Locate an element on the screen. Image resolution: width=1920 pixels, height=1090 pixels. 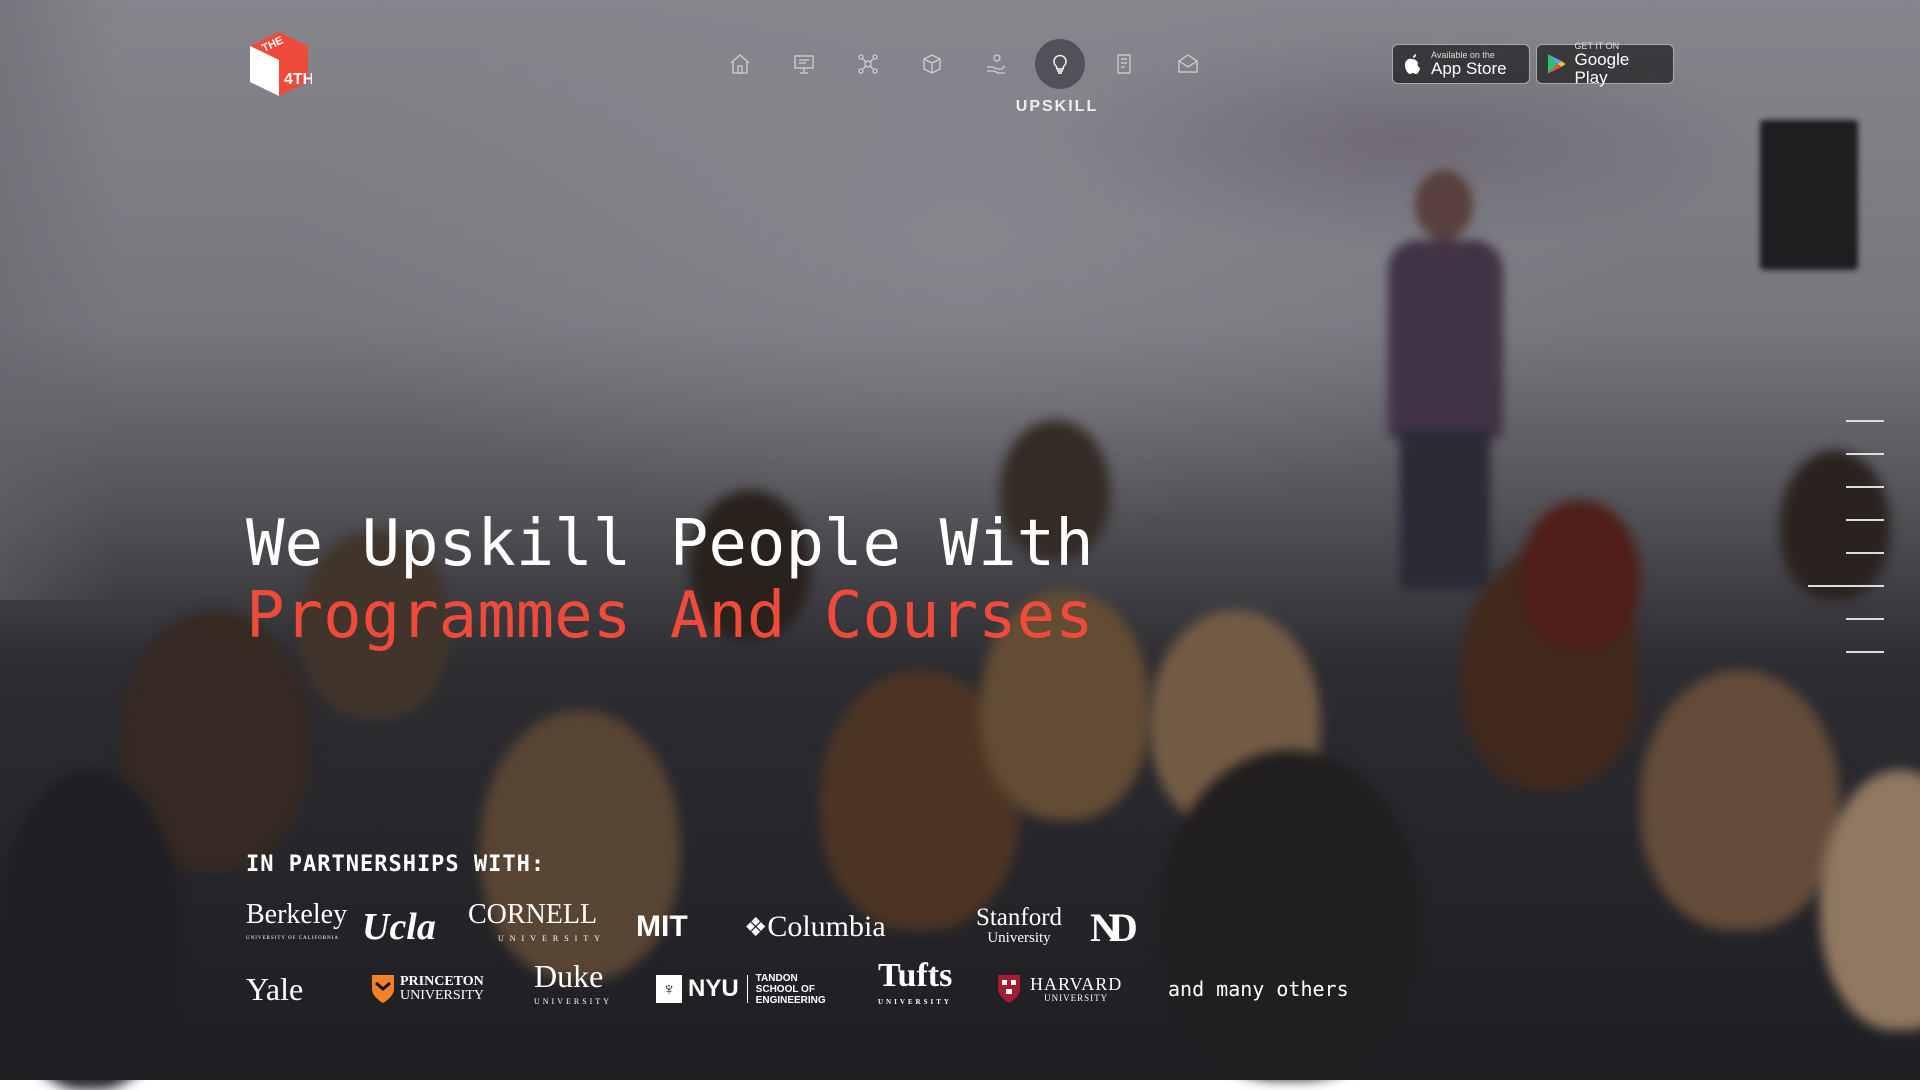
notre-dame-logo: ND is located at coordinates (1114, 927).